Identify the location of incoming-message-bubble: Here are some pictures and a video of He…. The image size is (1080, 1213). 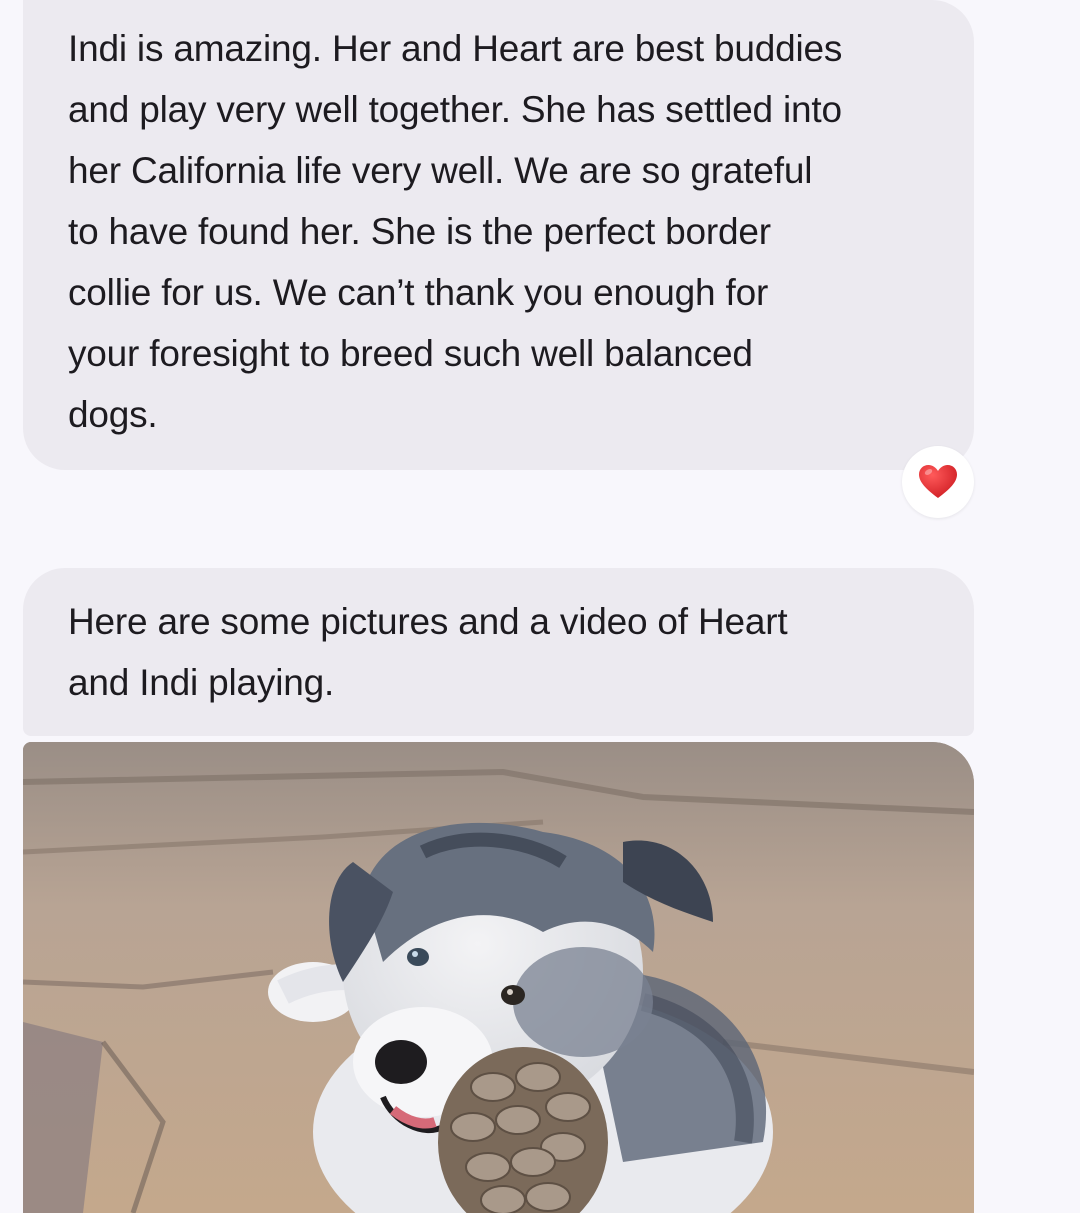
(498, 652).